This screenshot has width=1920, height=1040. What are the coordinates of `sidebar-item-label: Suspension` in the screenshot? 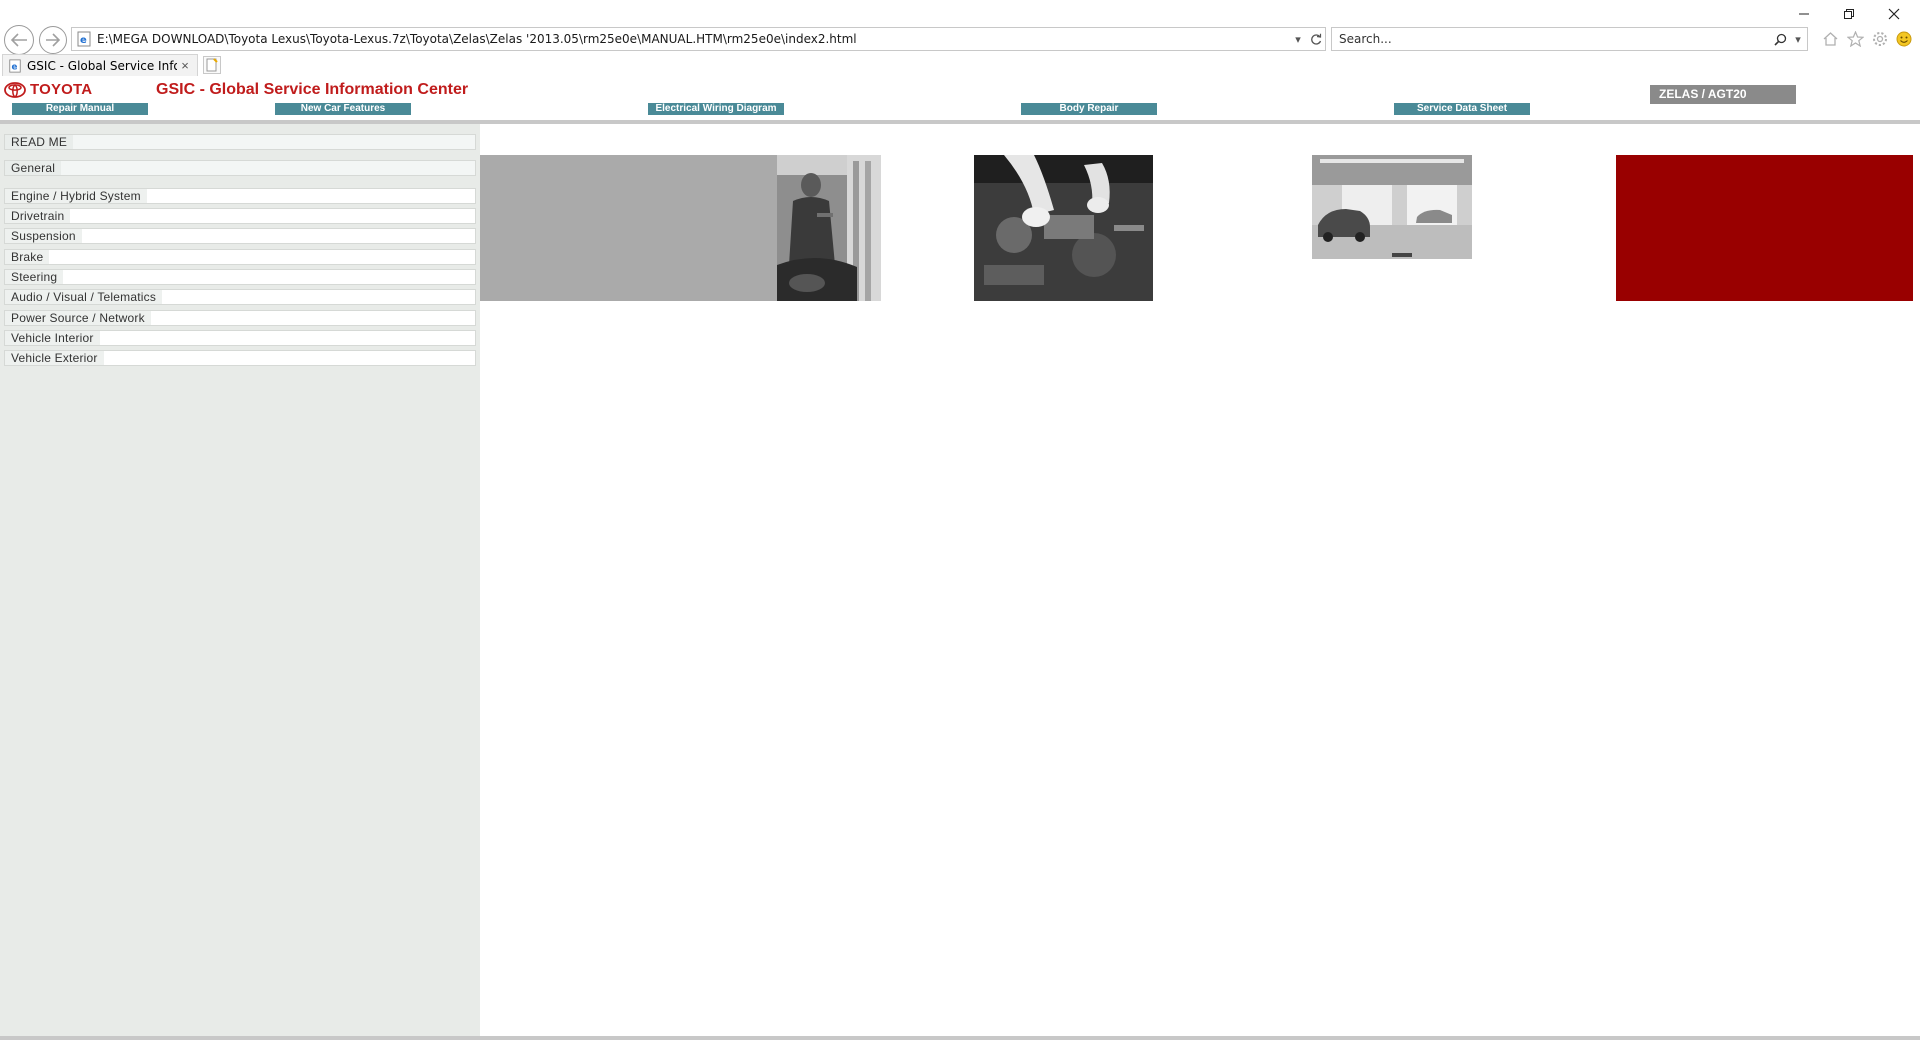 It's located at (43, 236).